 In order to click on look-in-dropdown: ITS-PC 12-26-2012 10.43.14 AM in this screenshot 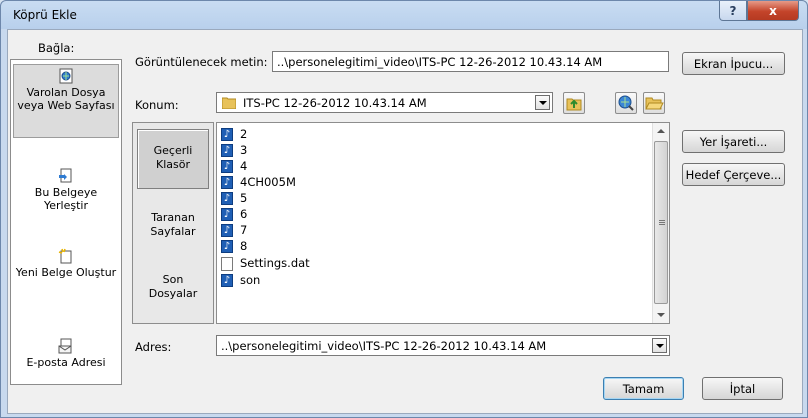, I will do `click(384, 102)`.